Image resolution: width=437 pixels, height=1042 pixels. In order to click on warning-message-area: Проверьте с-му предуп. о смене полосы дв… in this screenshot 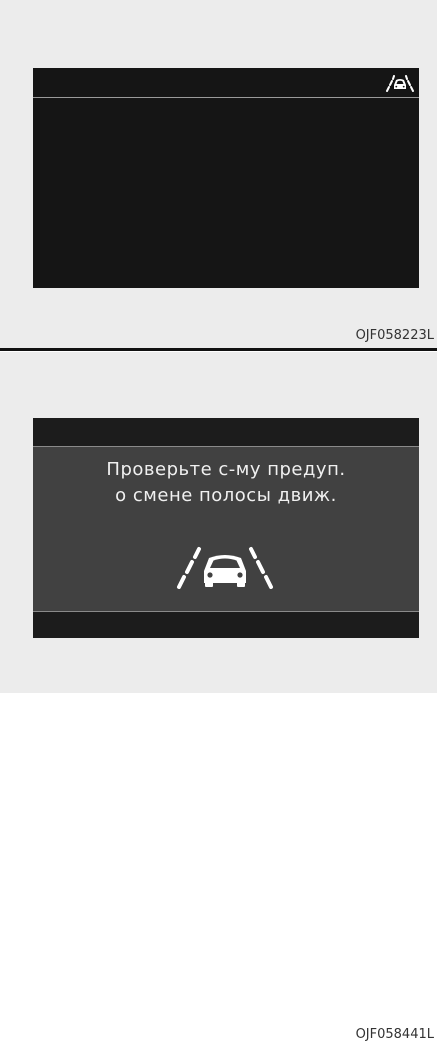, I will do `click(226, 529)`.